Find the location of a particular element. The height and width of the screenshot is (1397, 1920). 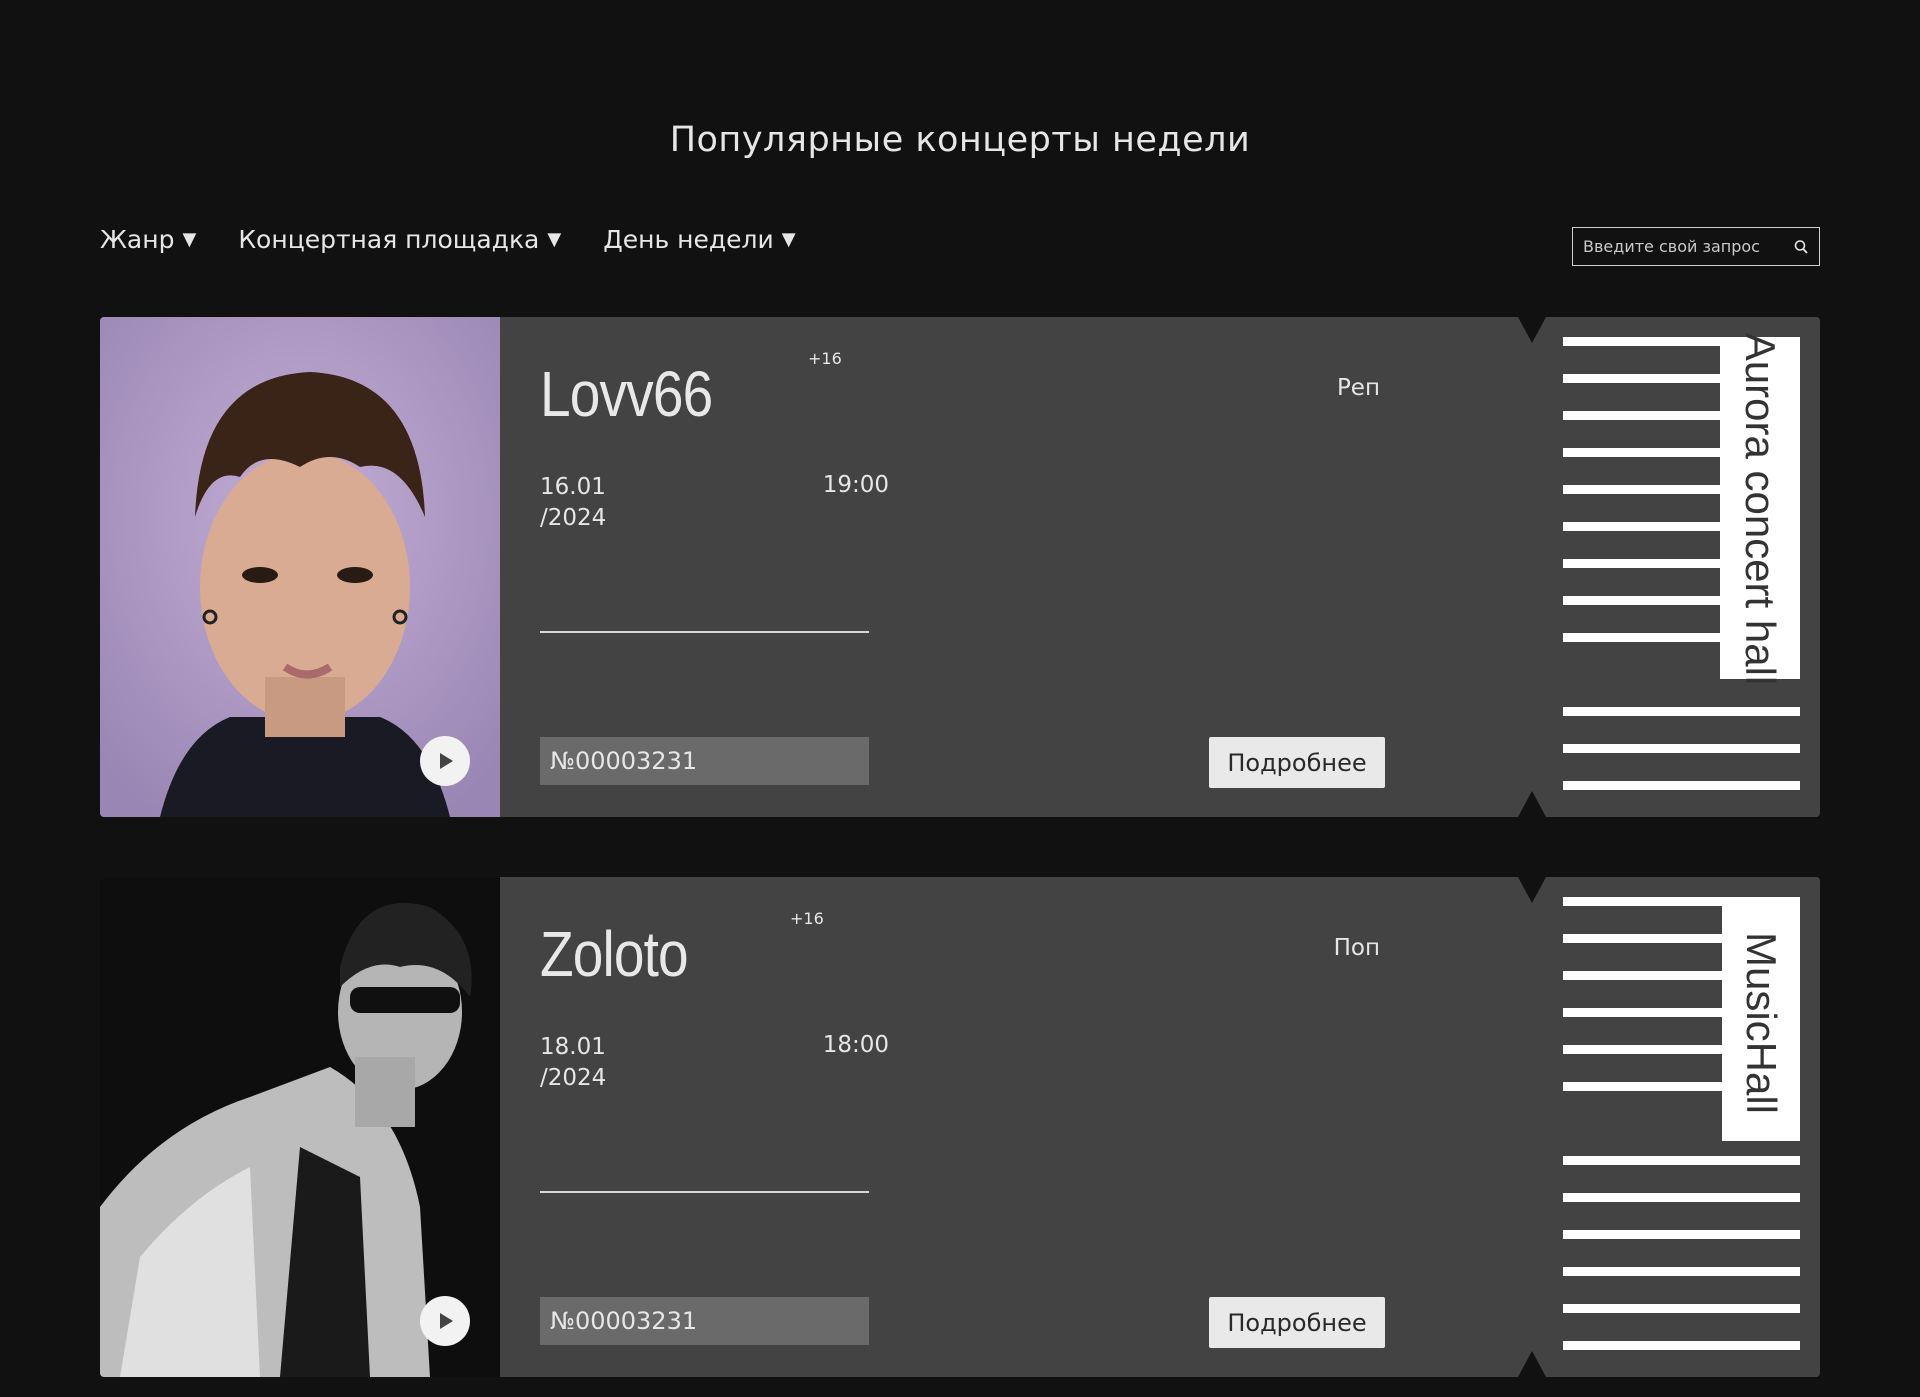

filter-venue-label: Концертная площадка is located at coordinates (389, 239).